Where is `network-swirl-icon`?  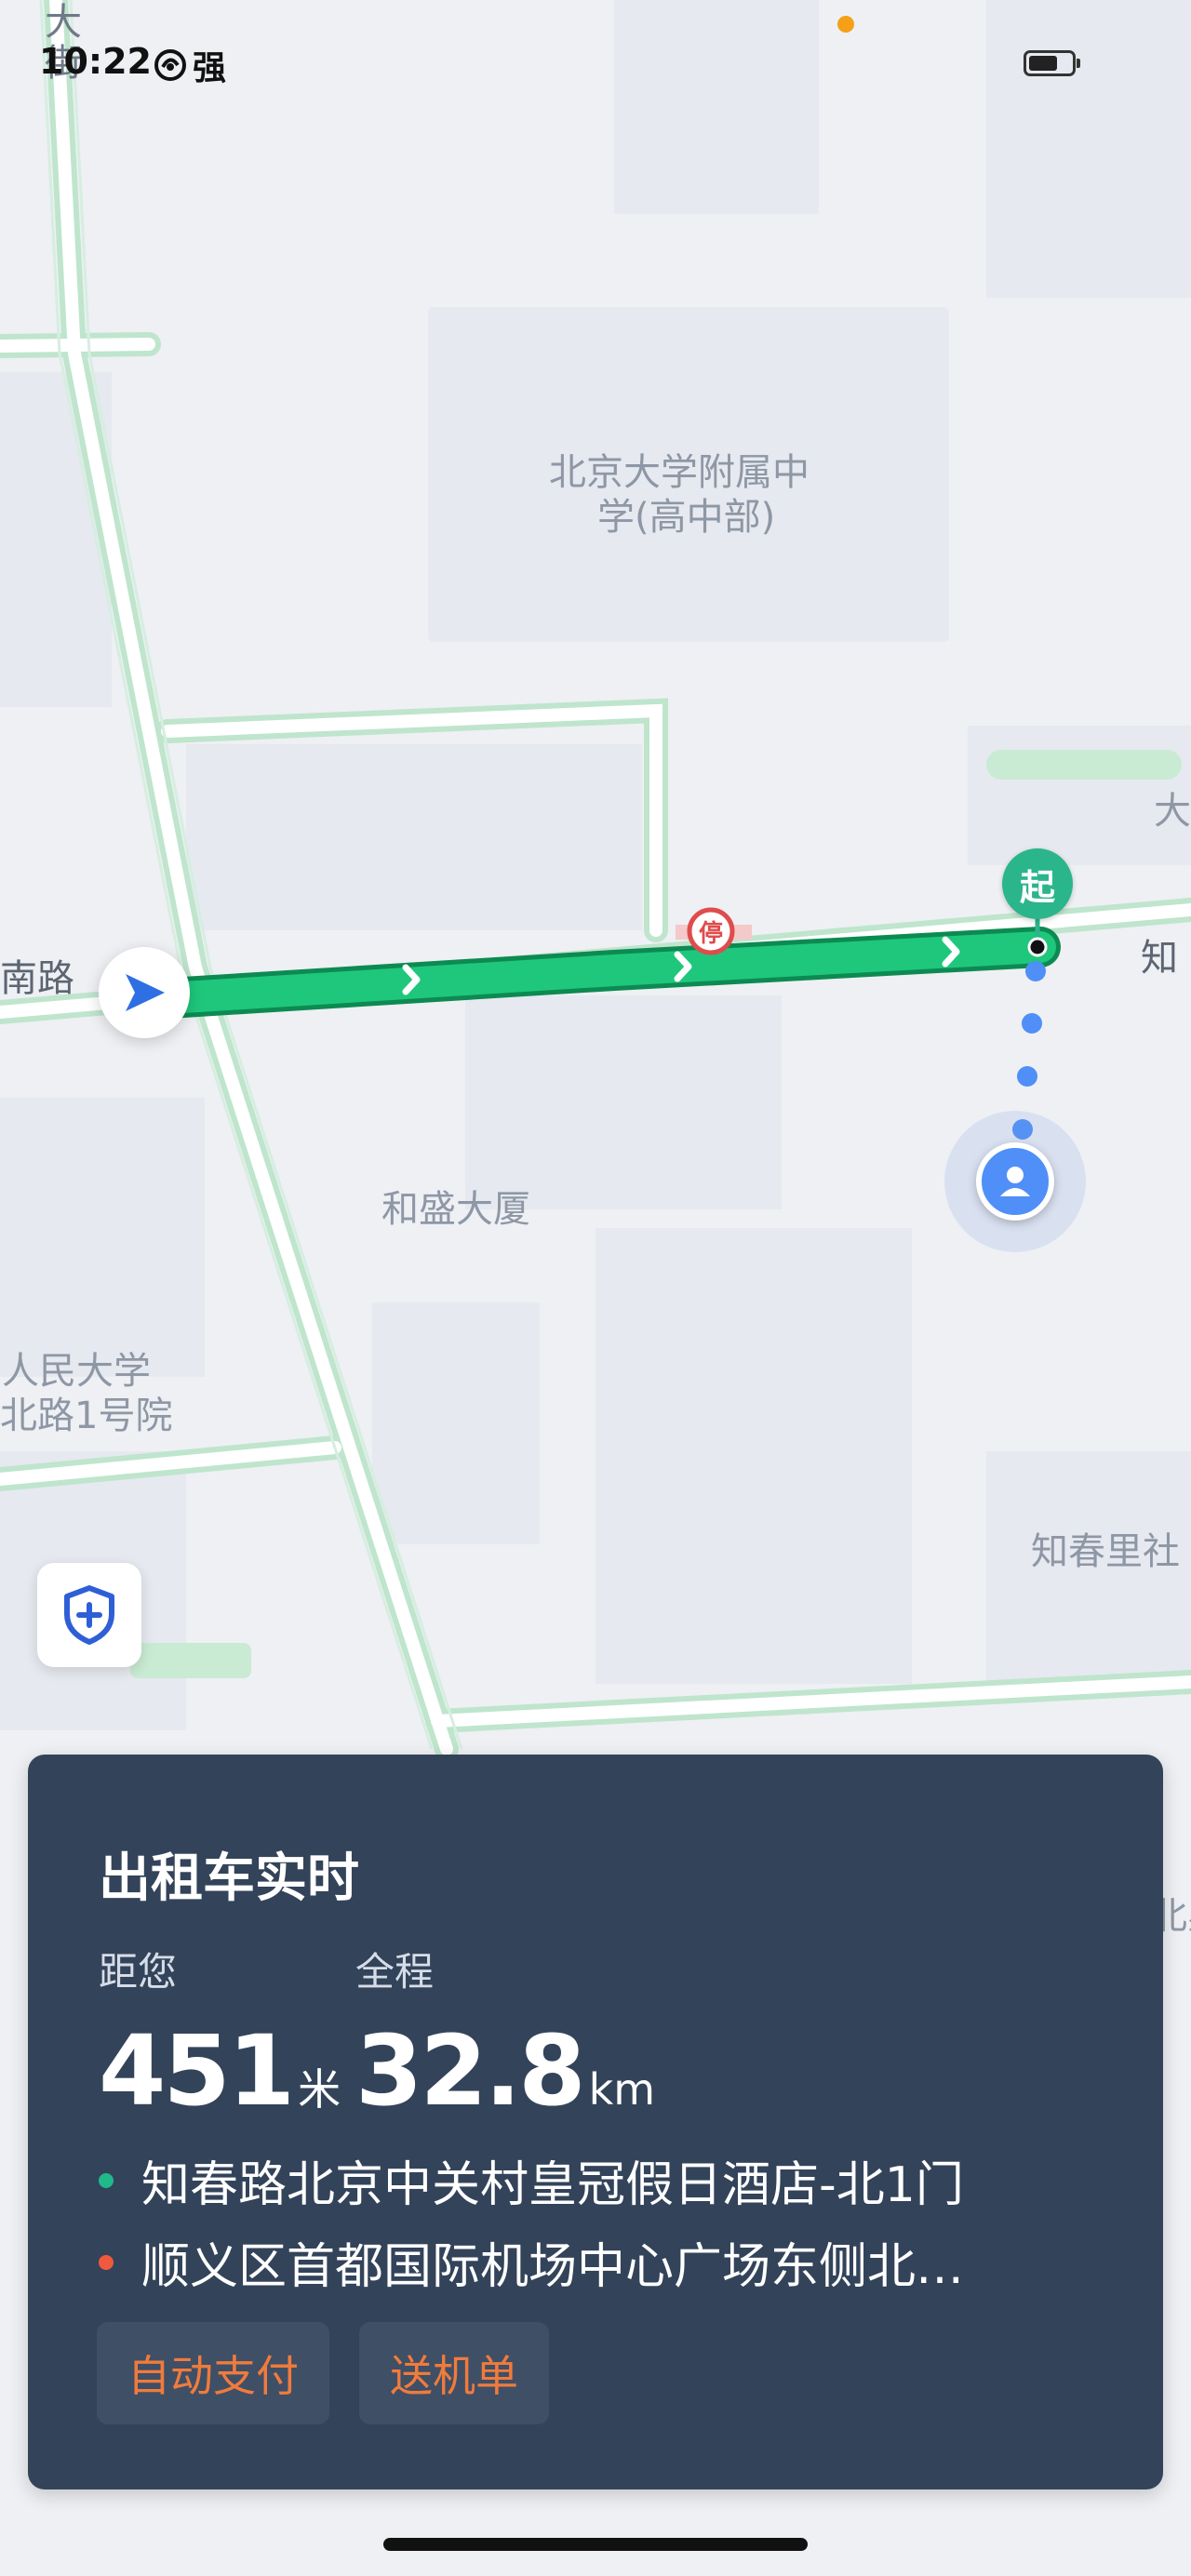 network-swirl-icon is located at coordinates (170, 65).